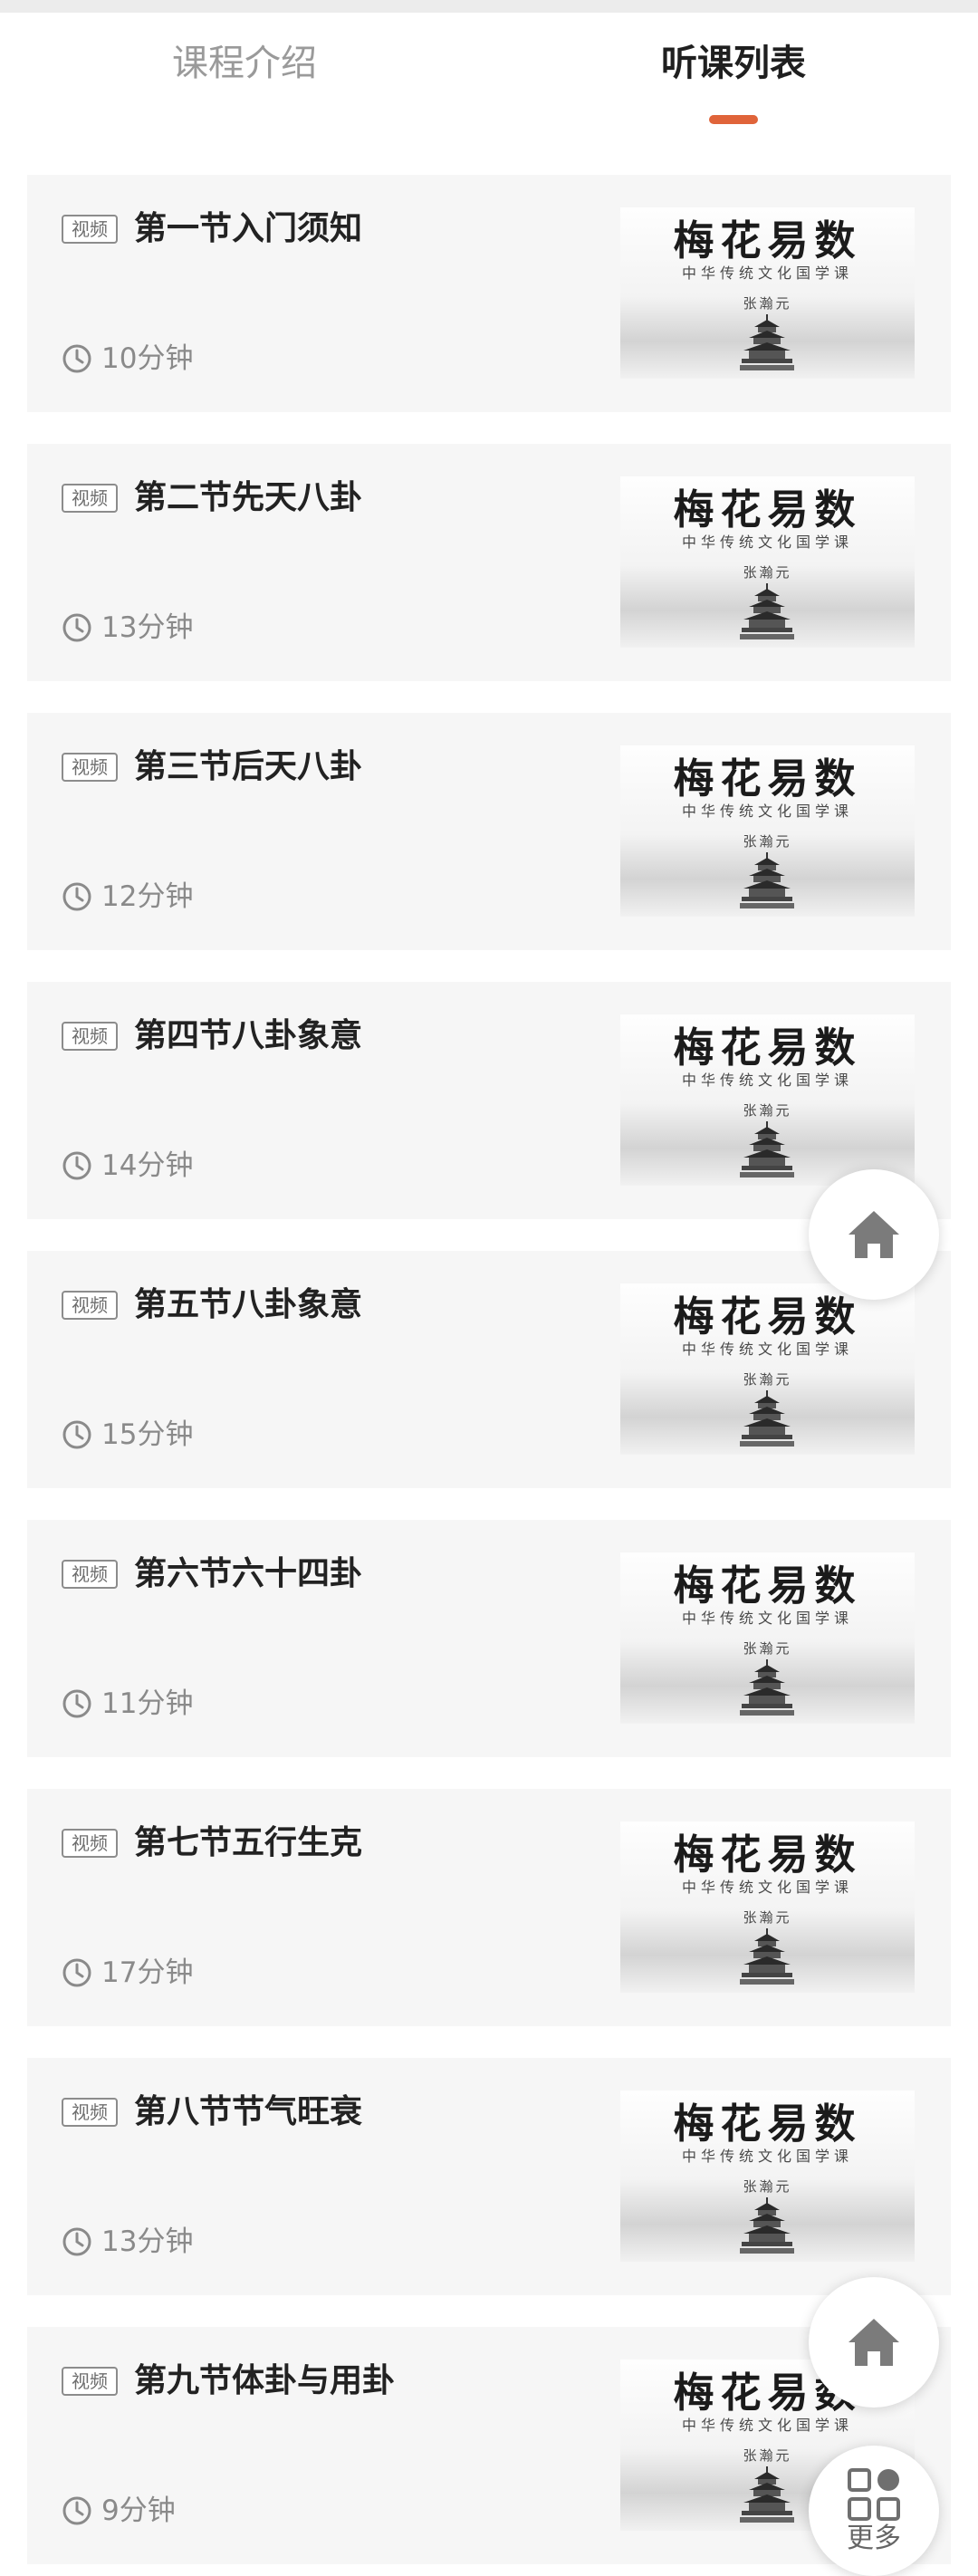 The width and height of the screenshot is (978, 2576). I want to click on lesson-title: 第五节八卦象意, so click(248, 1304).